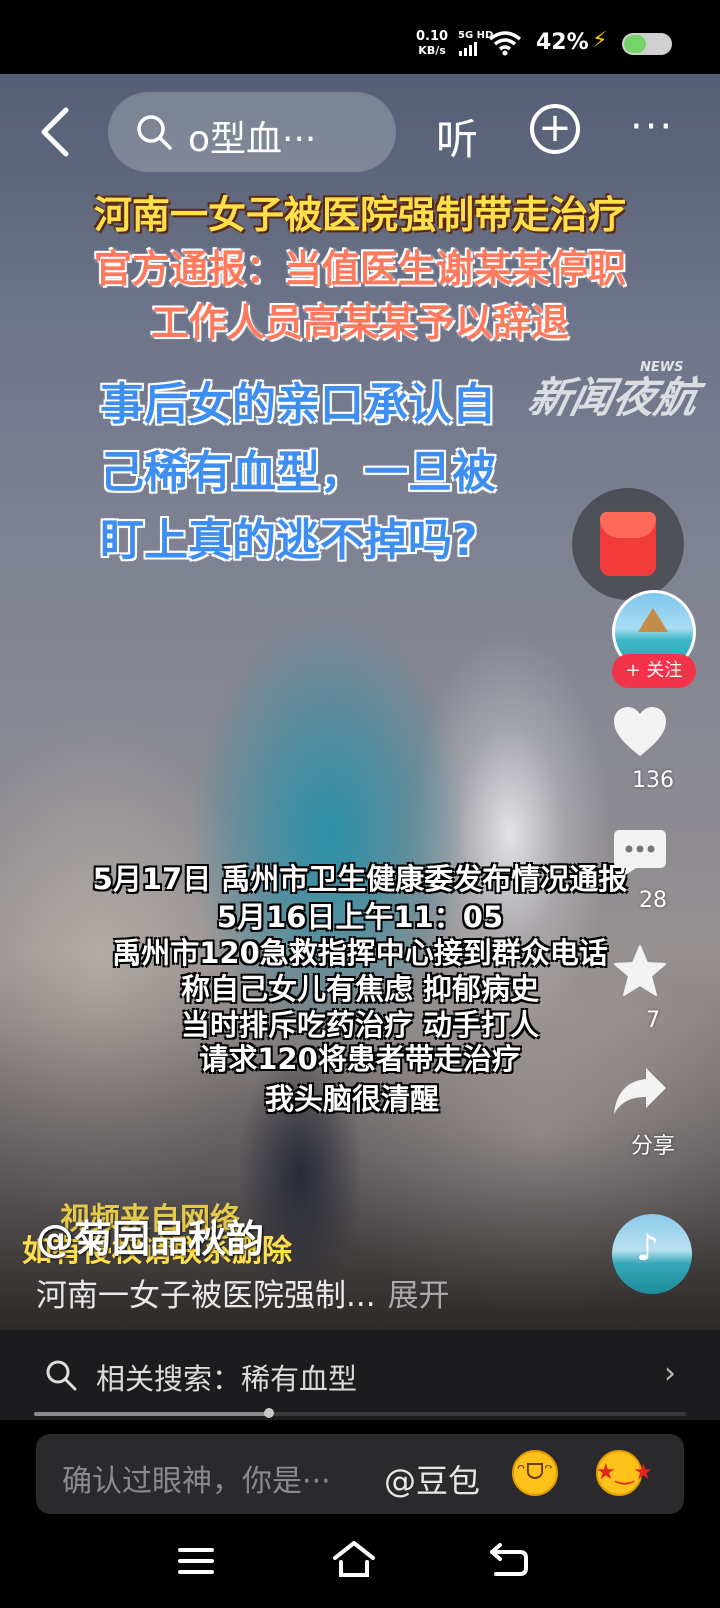 The image size is (720, 1608). Describe the element at coordinates (535, 1472) in the screenshot. I see `laughing-emoji-icon: ᵔᗜᵔ` at that location.